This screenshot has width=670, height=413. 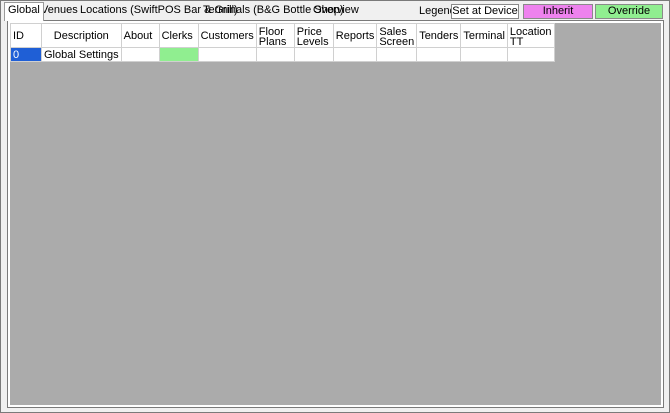 What do you see at coordinates (397, 35) in the screenshot?
I see `column-header-sales-screen: Sales Screen` at bounding box center [397, 35].